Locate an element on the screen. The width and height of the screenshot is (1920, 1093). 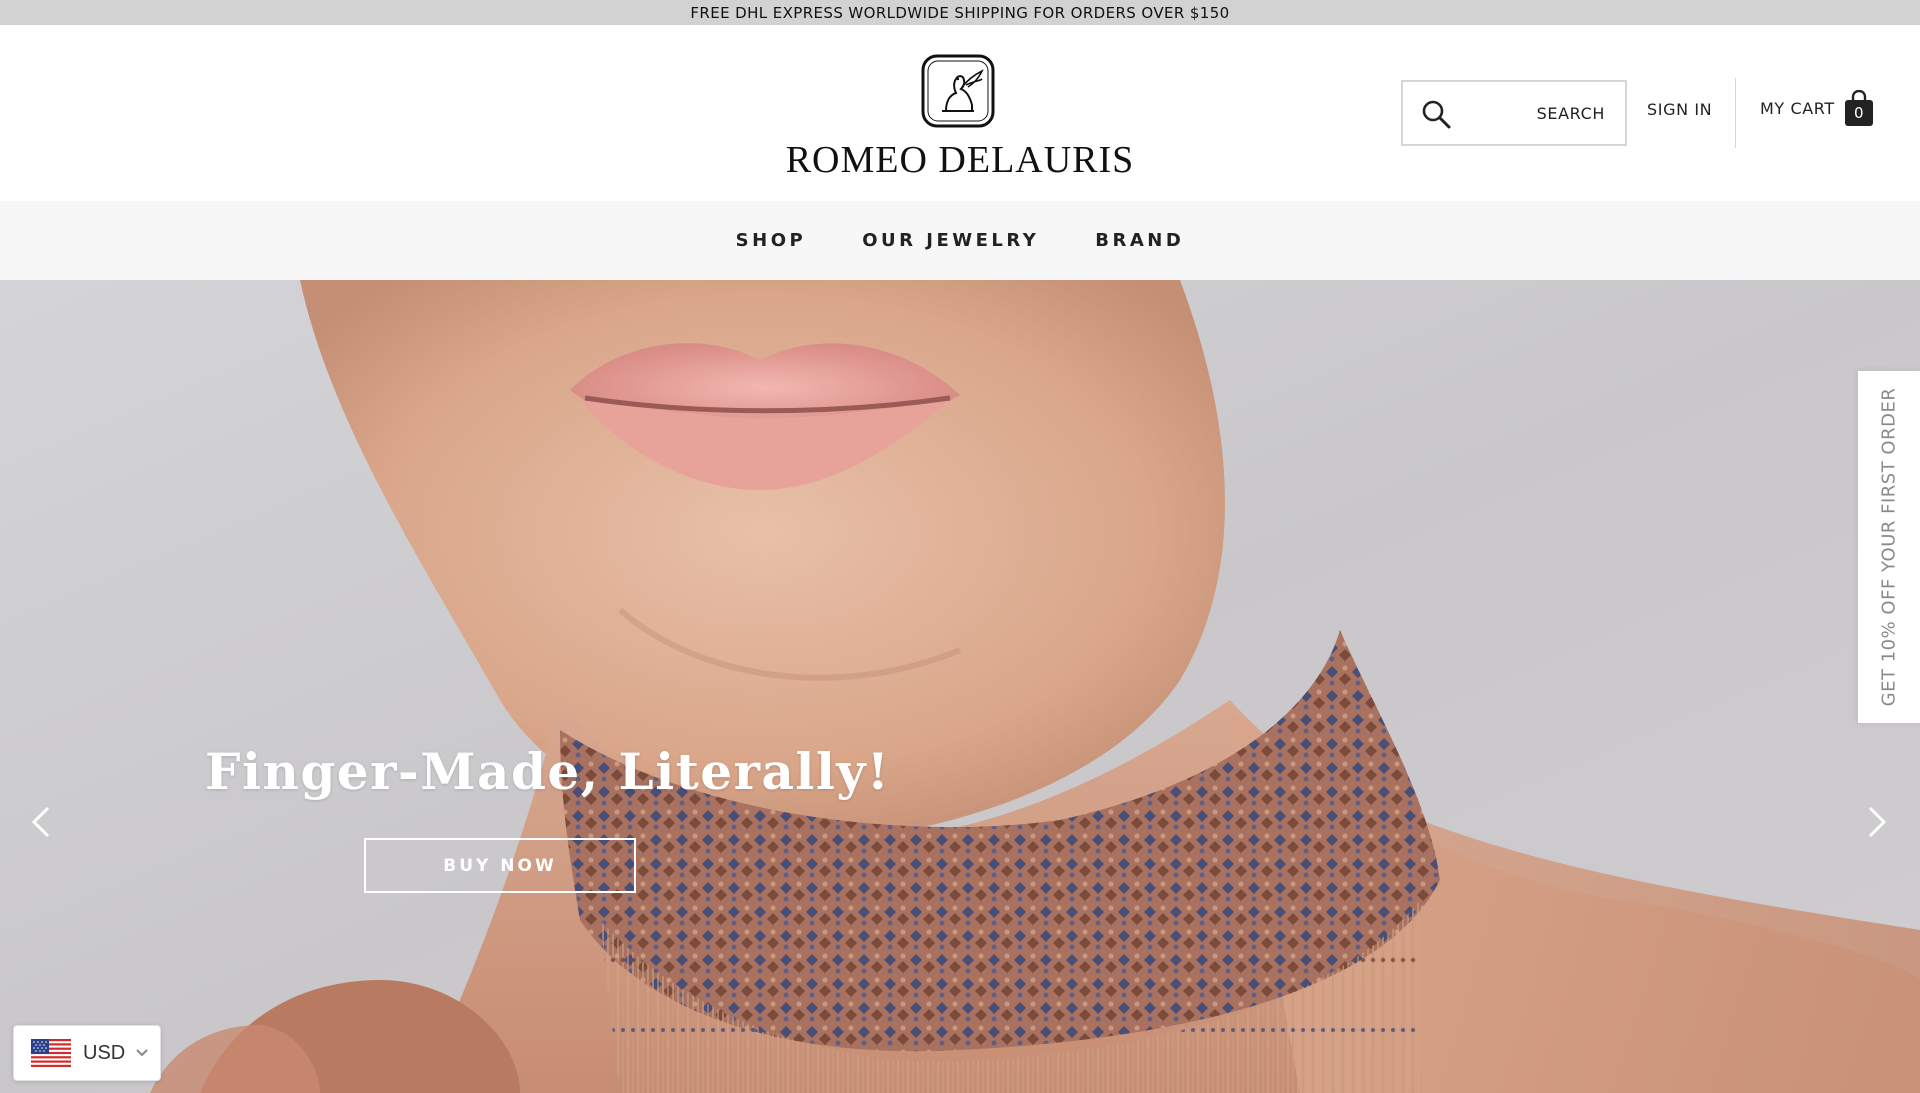
chevron-down-icon is located at coordinates (142, 1053).